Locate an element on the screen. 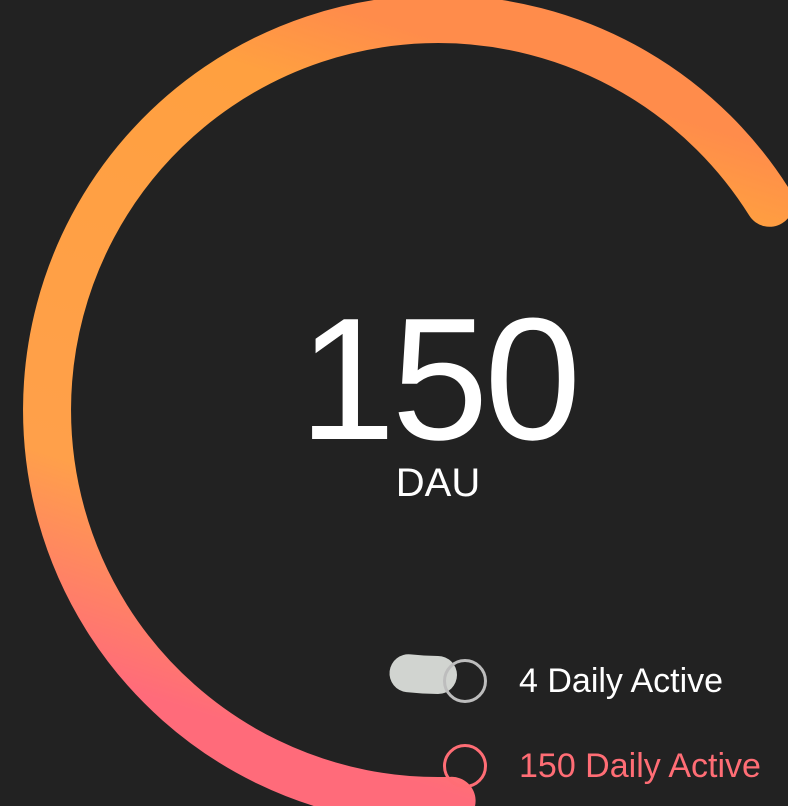 The height and width of the screenshot is (806, 788). series-arc-4-daily-active is located at coordinates (423, 674).